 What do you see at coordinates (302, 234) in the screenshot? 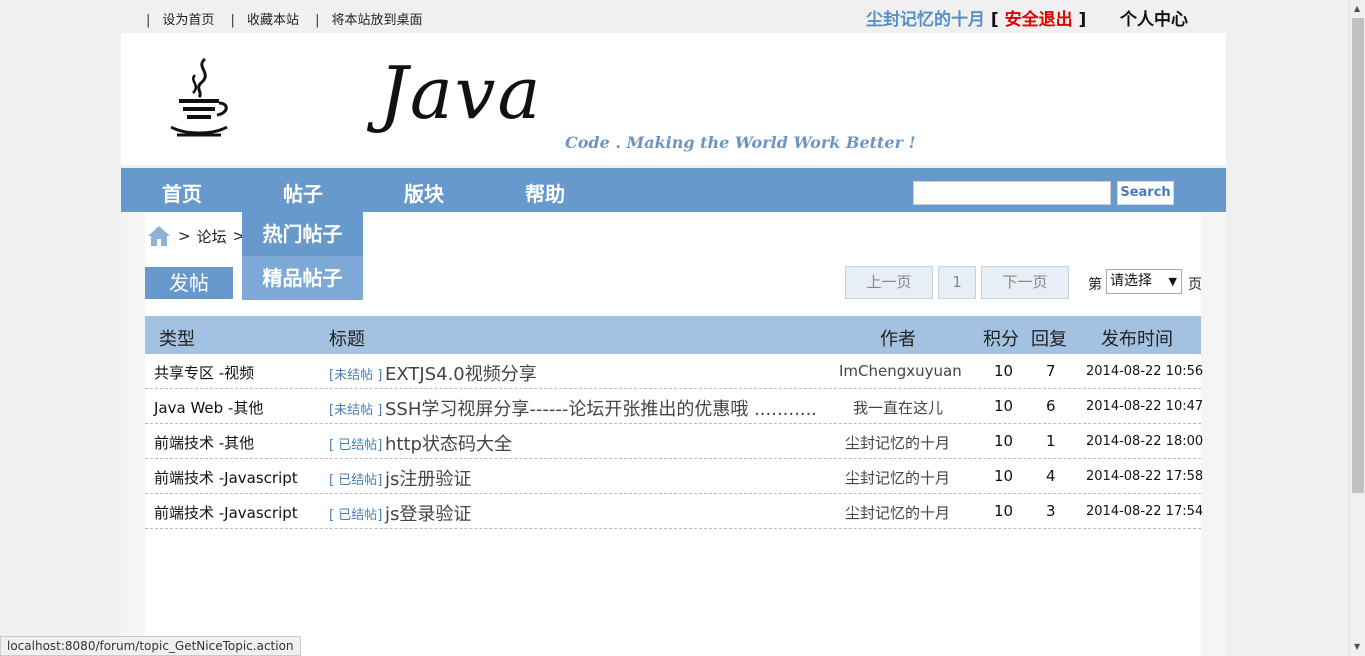
I see `menu-item-hot-posts: 热门帖子` at bounding box center [302, 234].